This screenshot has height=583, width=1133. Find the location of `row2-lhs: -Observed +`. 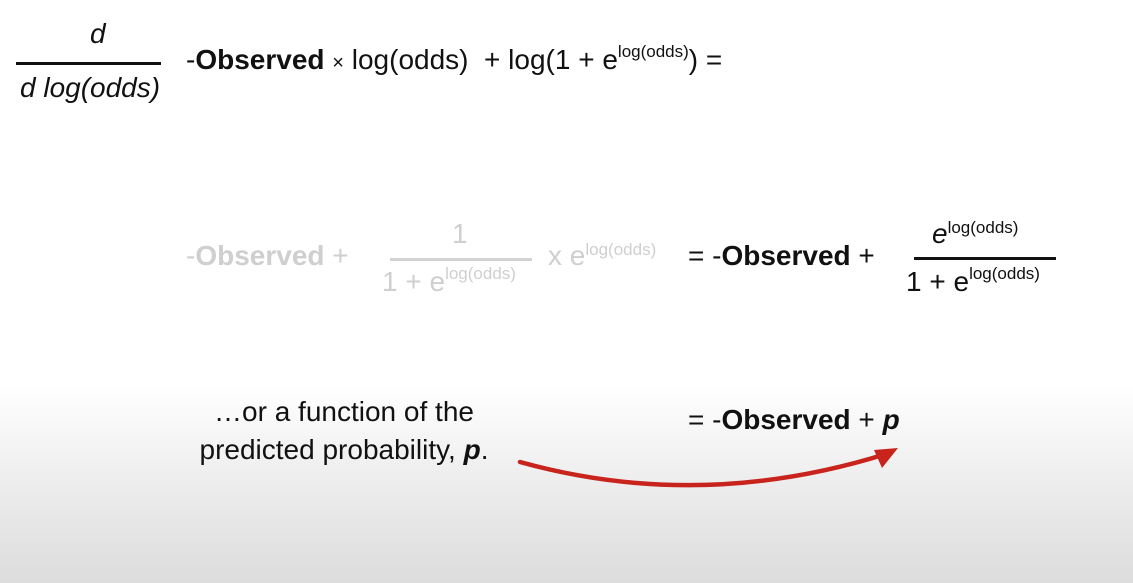

row2-lhs: -Observed + is located at coordinates (267, 256).